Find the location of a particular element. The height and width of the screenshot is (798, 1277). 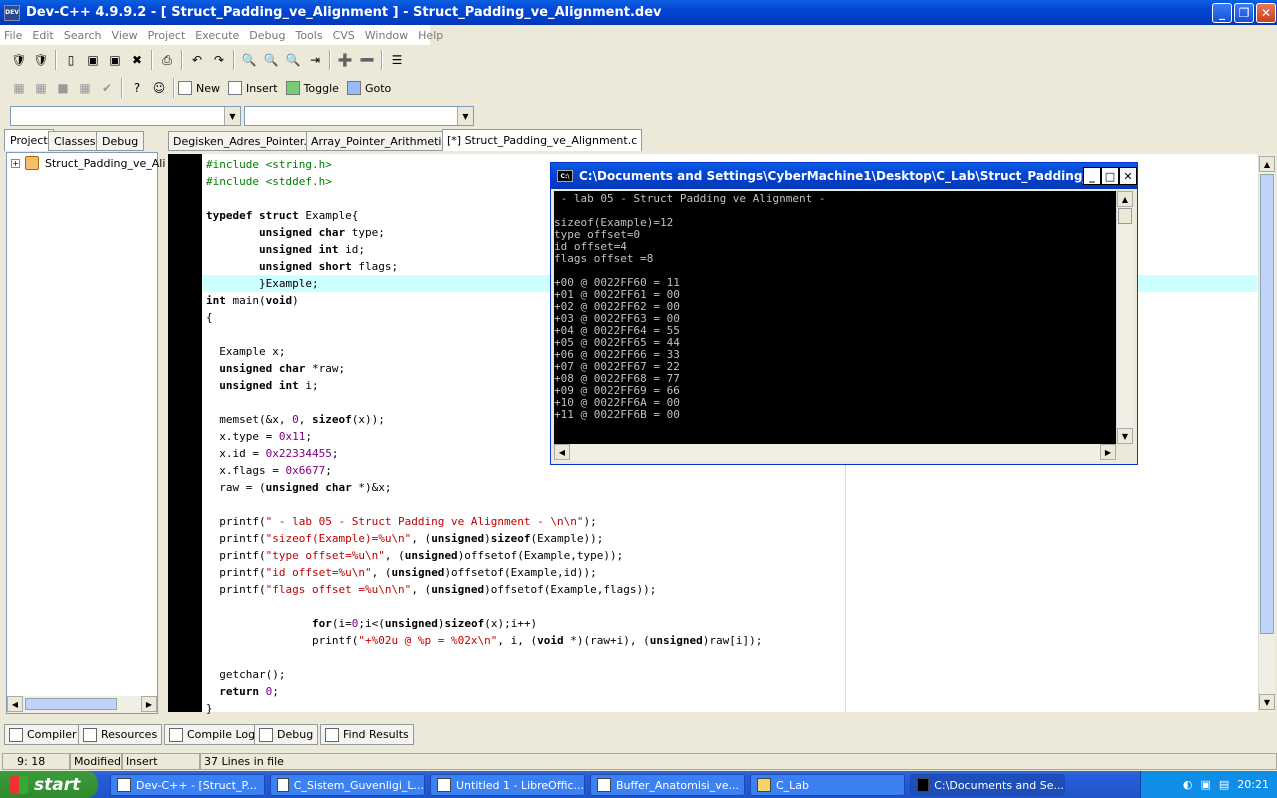

expand-icon: + is located at coordinates (15, 163).